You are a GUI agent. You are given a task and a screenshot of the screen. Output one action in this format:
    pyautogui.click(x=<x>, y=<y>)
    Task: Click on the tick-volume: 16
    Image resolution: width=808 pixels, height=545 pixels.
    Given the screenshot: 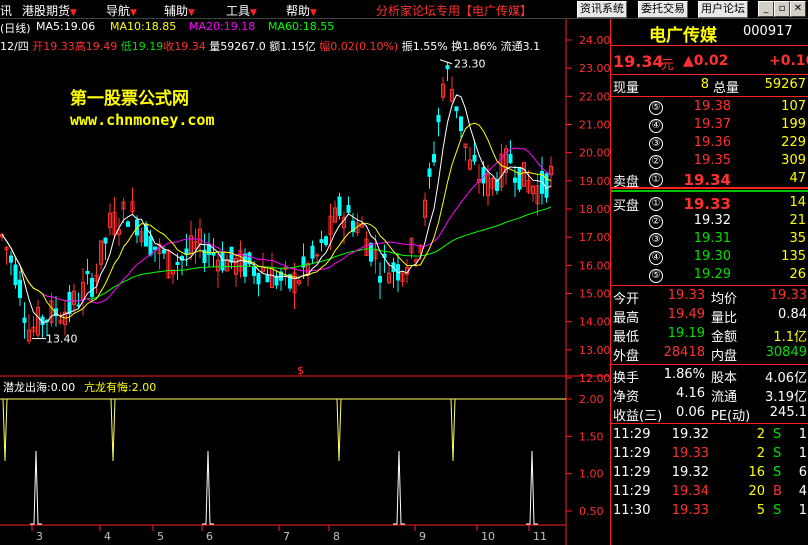 What is the action you would take?
    pyautogui.click(x=756, y=472)
    